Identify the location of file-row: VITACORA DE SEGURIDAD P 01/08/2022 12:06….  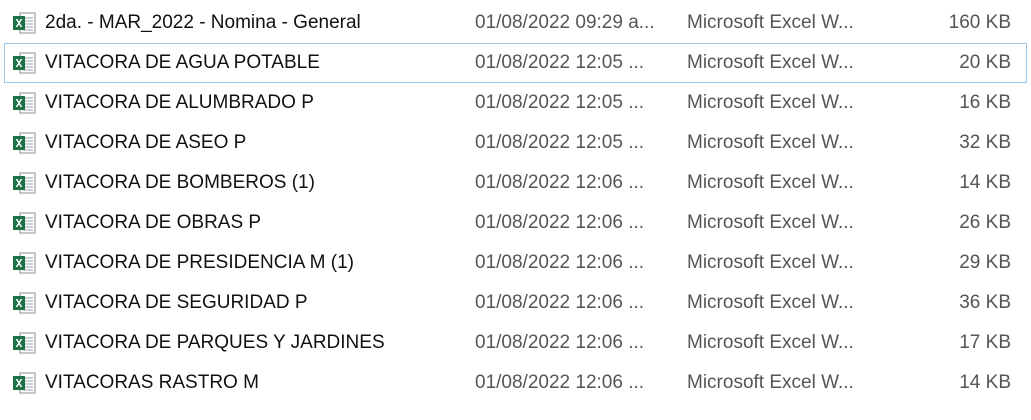
(515, 303).